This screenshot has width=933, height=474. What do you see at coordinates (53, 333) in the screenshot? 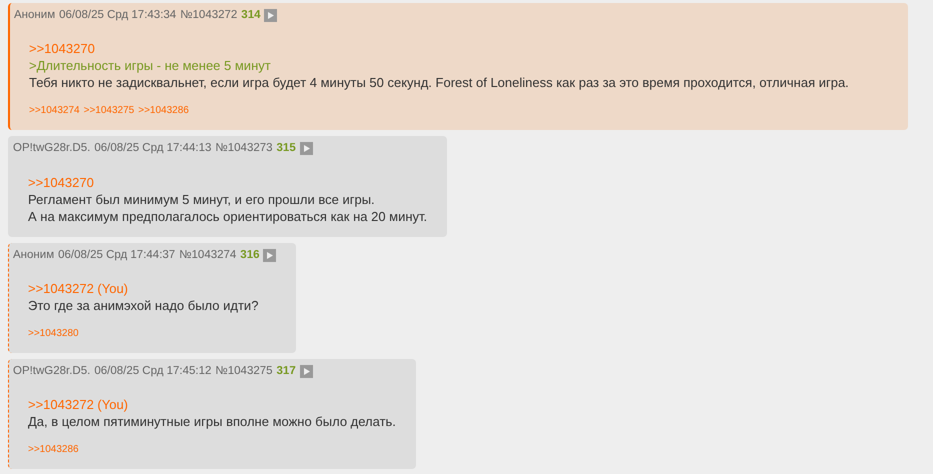
I see `backlink: >>1043280` at bounding box center [53, 333].